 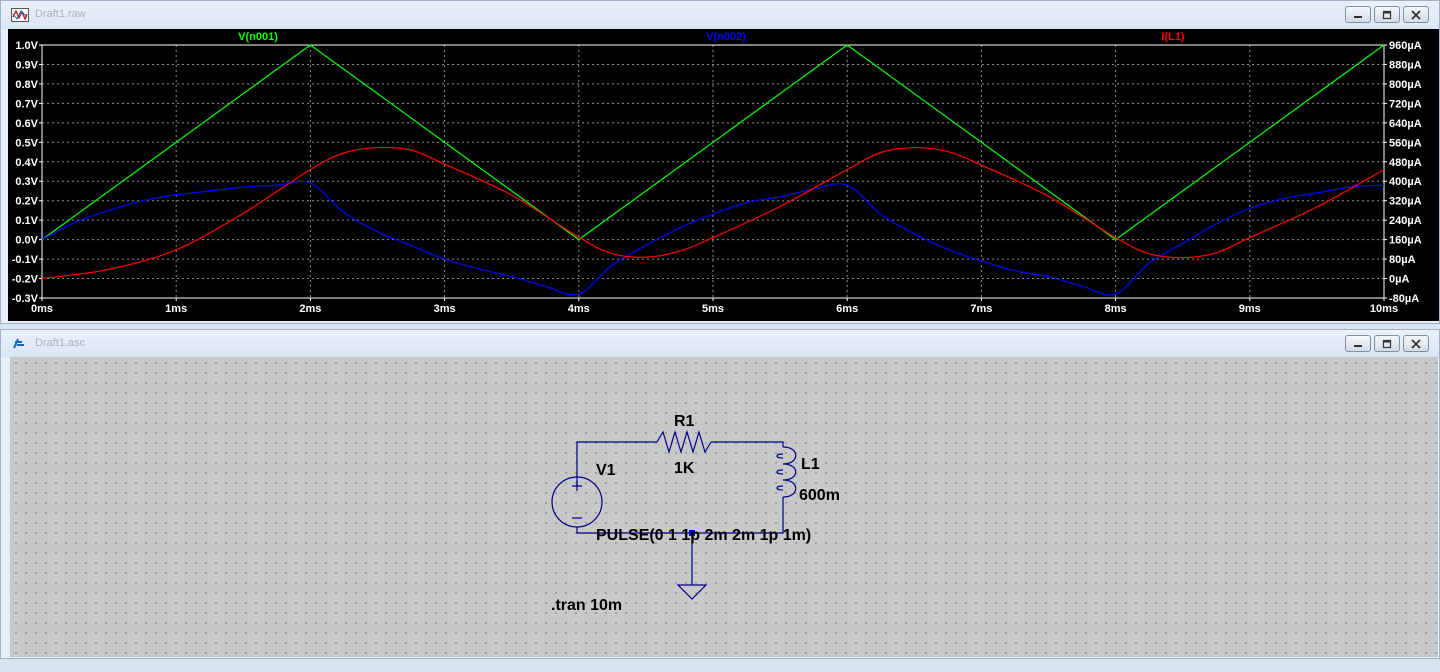 What do you see at coordinates (1405, 143) in the screenshot?
I see `y-tick-label-right: 560µA` at bounding box center [1405, 143].